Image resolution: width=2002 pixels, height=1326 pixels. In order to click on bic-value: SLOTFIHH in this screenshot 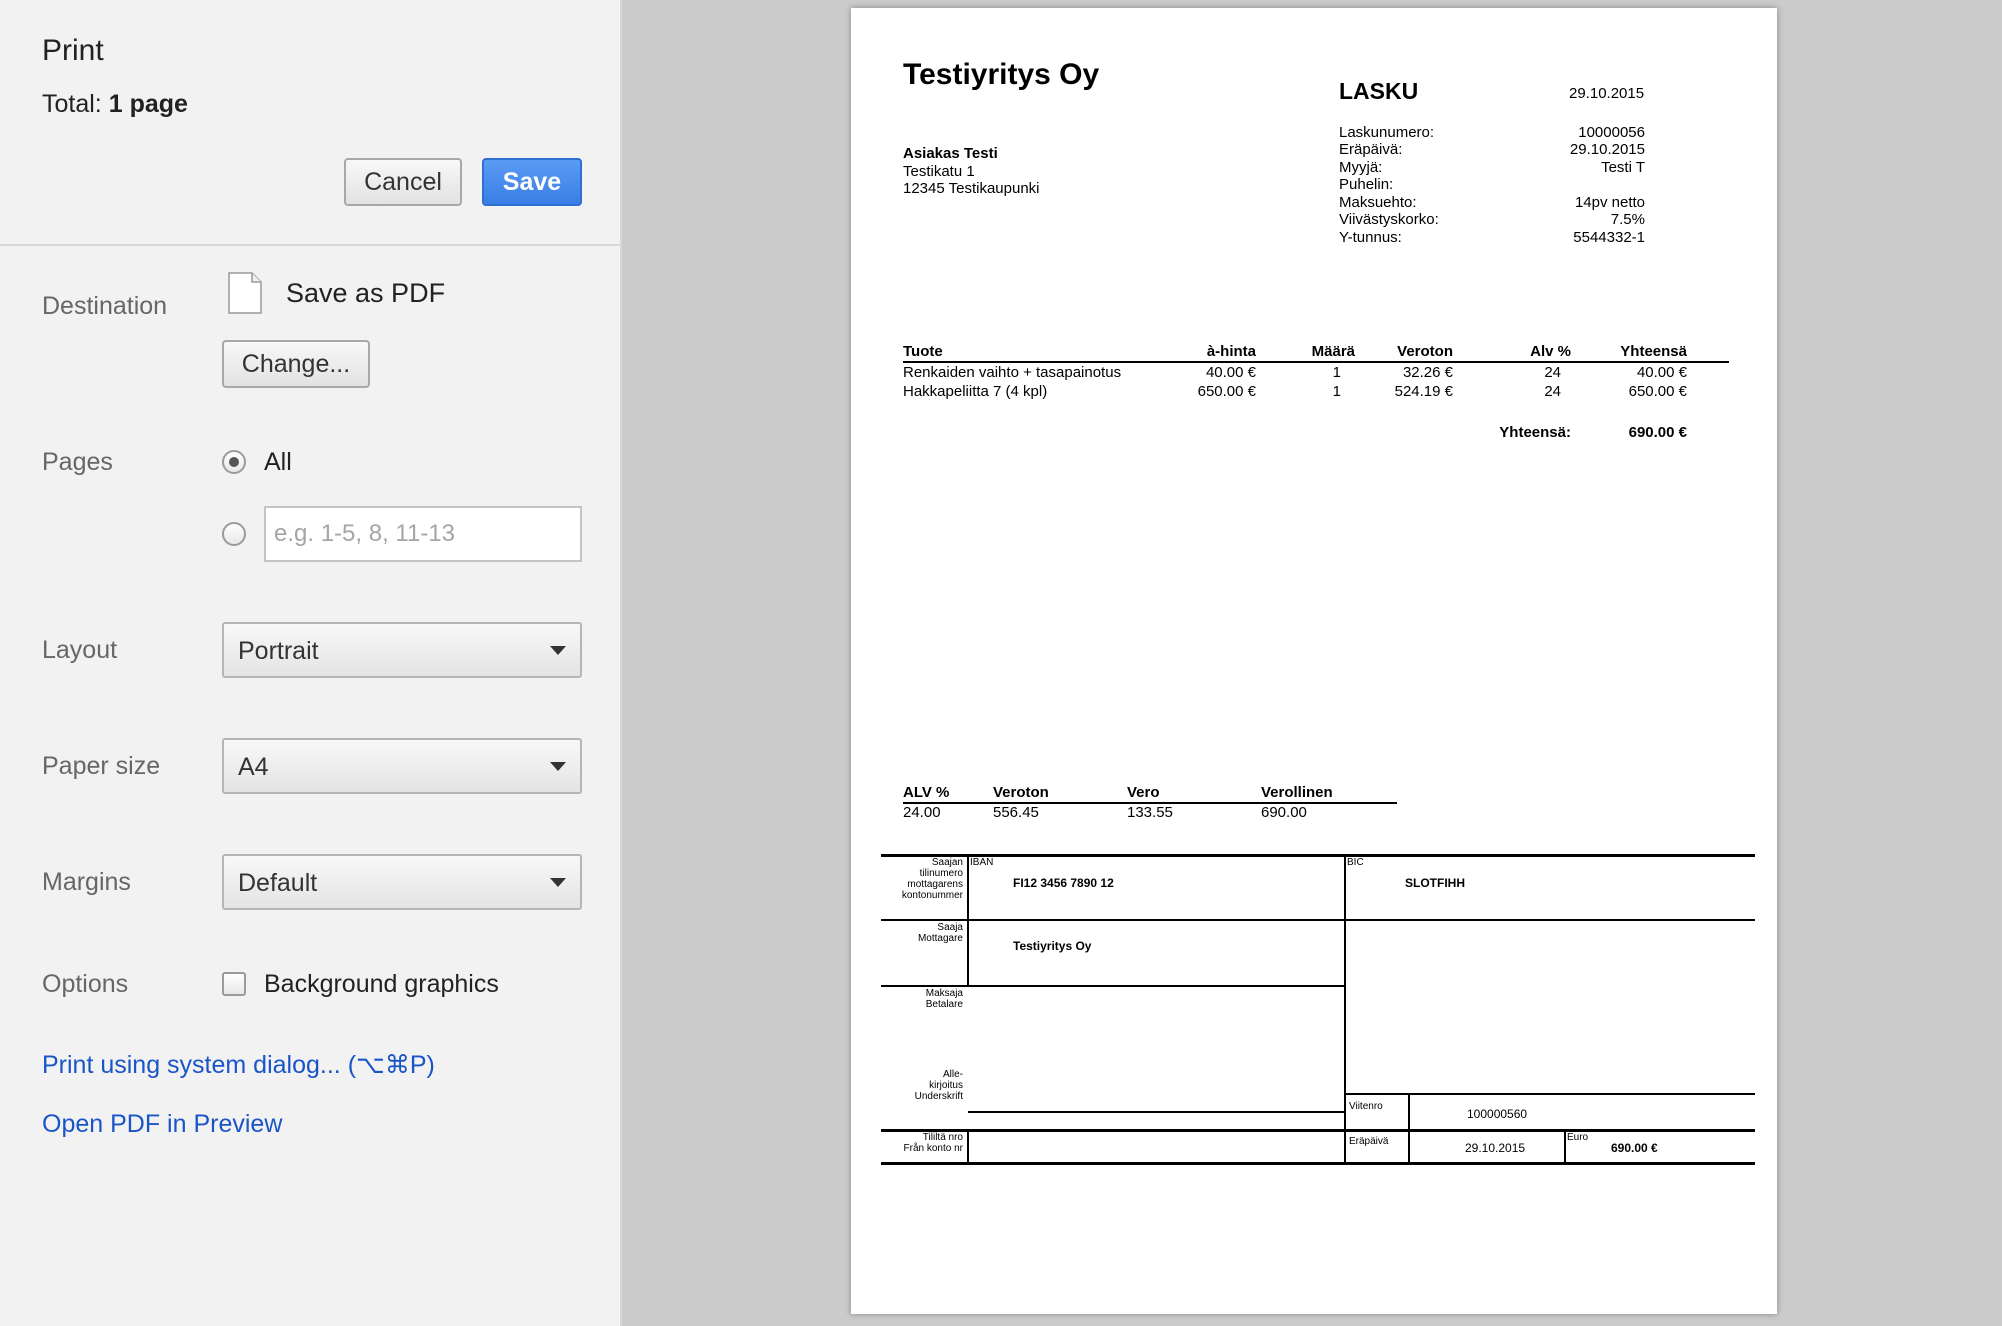, I will do `click(1435, 883)`.